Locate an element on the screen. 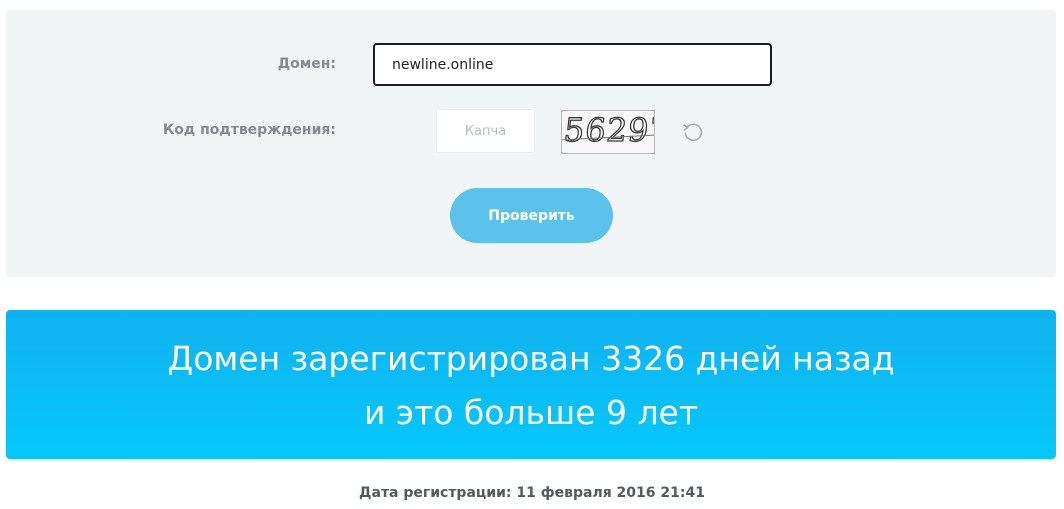  domain-label: Домен: is located at coordinates (306, 64).